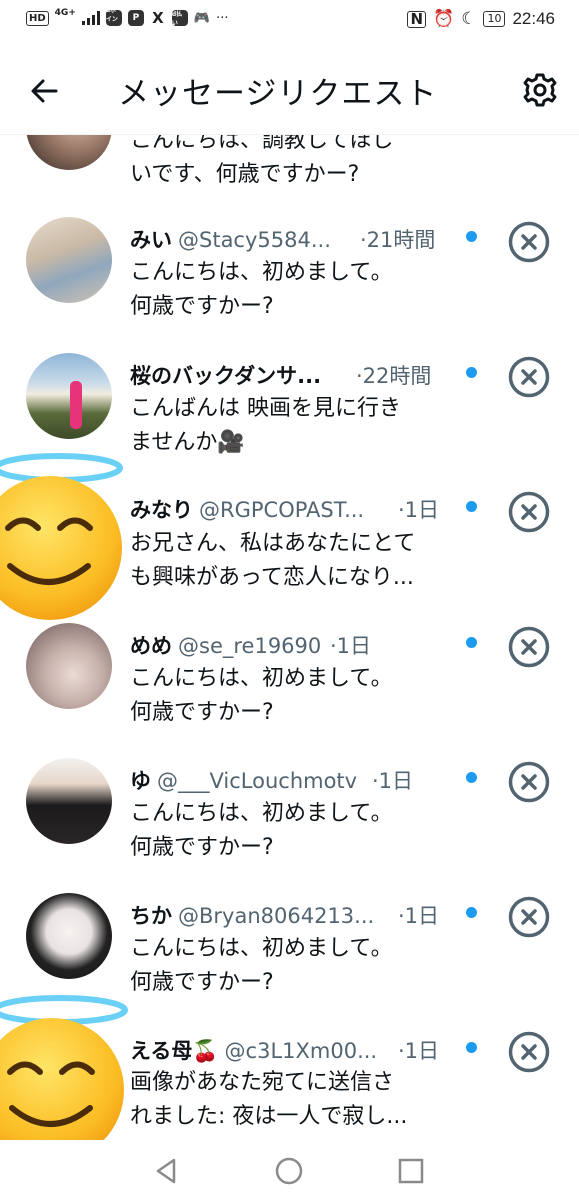 The height and width of the screenshot is (1200, 579). I want to click on arrow-left-icon, so click(44, 91).